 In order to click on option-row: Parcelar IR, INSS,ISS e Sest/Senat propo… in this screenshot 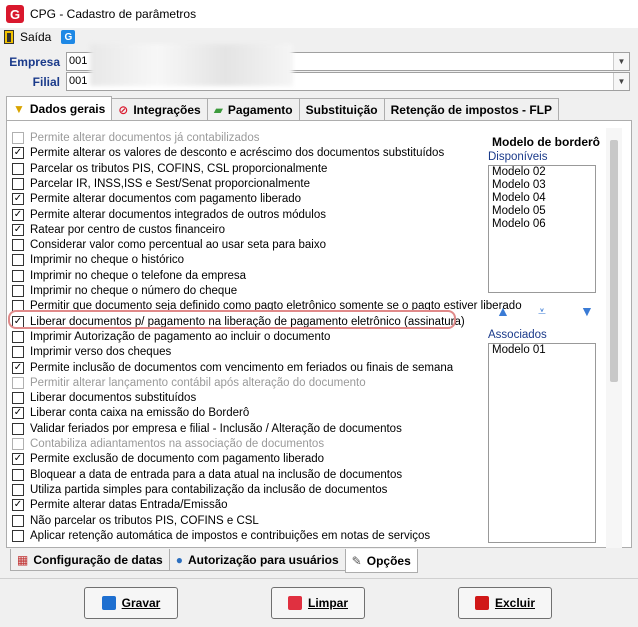, I will do `click(161, 184)`.